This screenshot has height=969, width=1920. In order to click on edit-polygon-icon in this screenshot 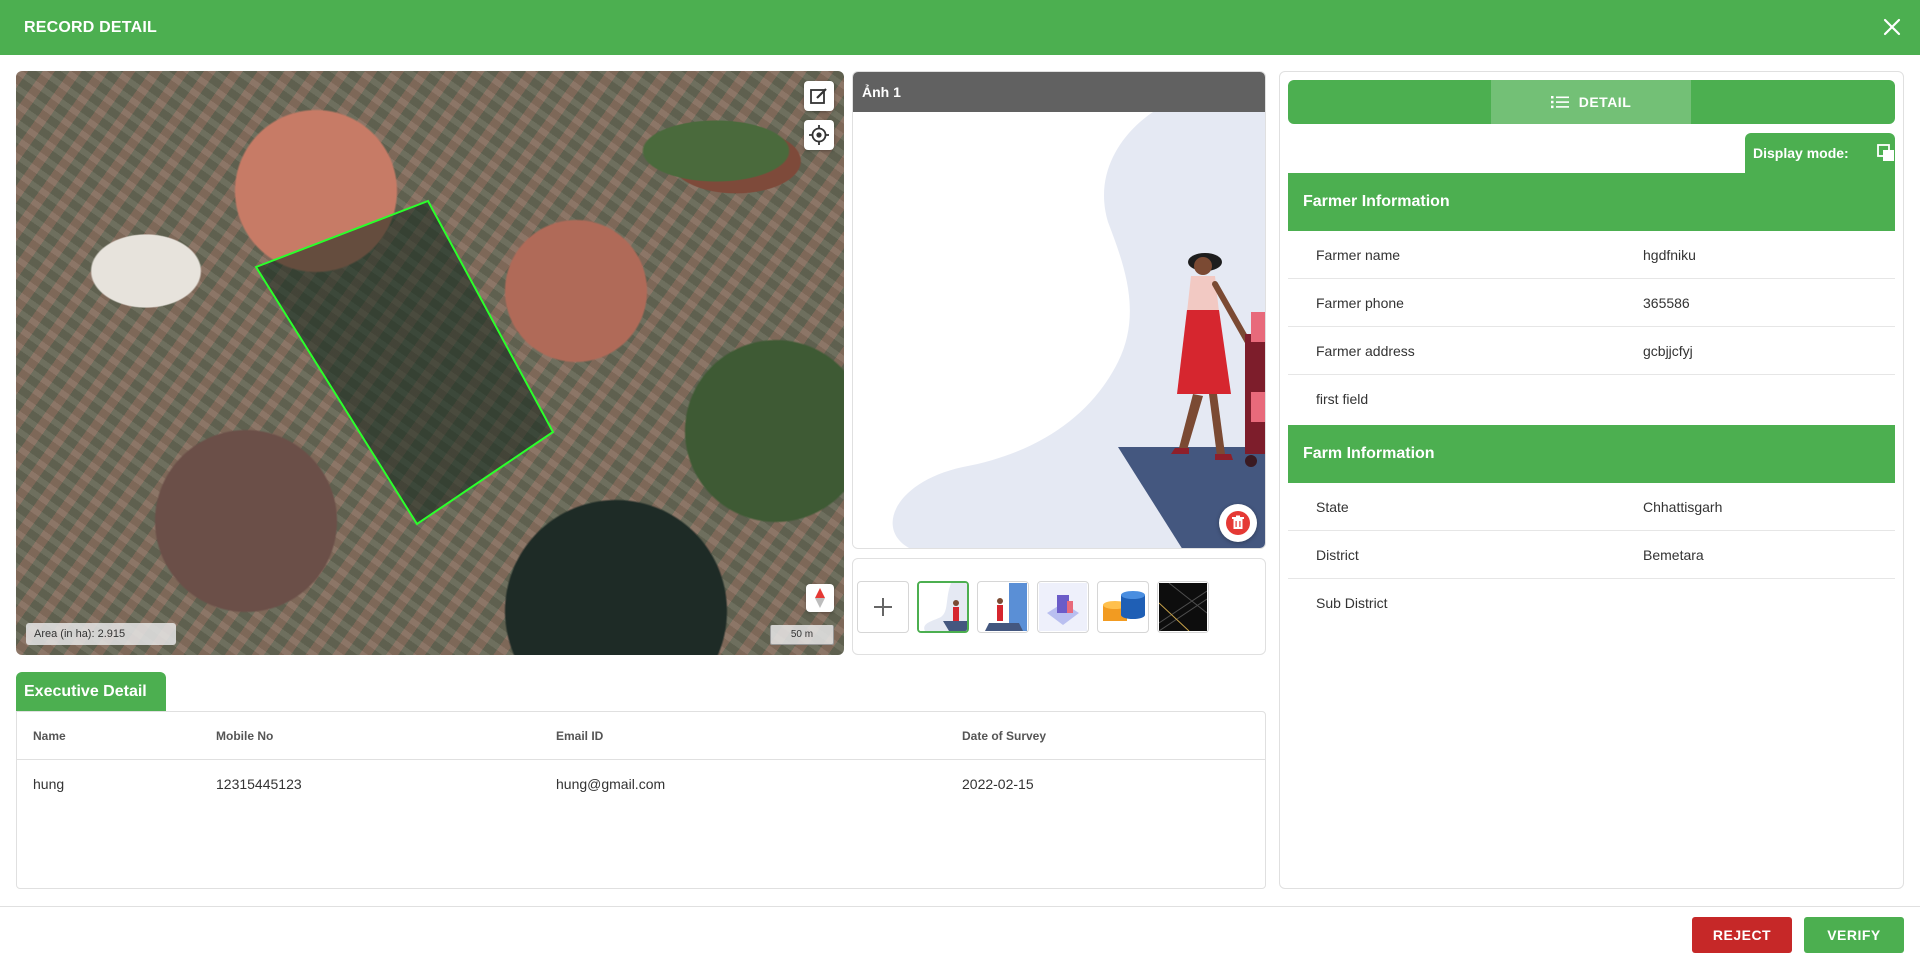, I will do `click(819, 96)`.